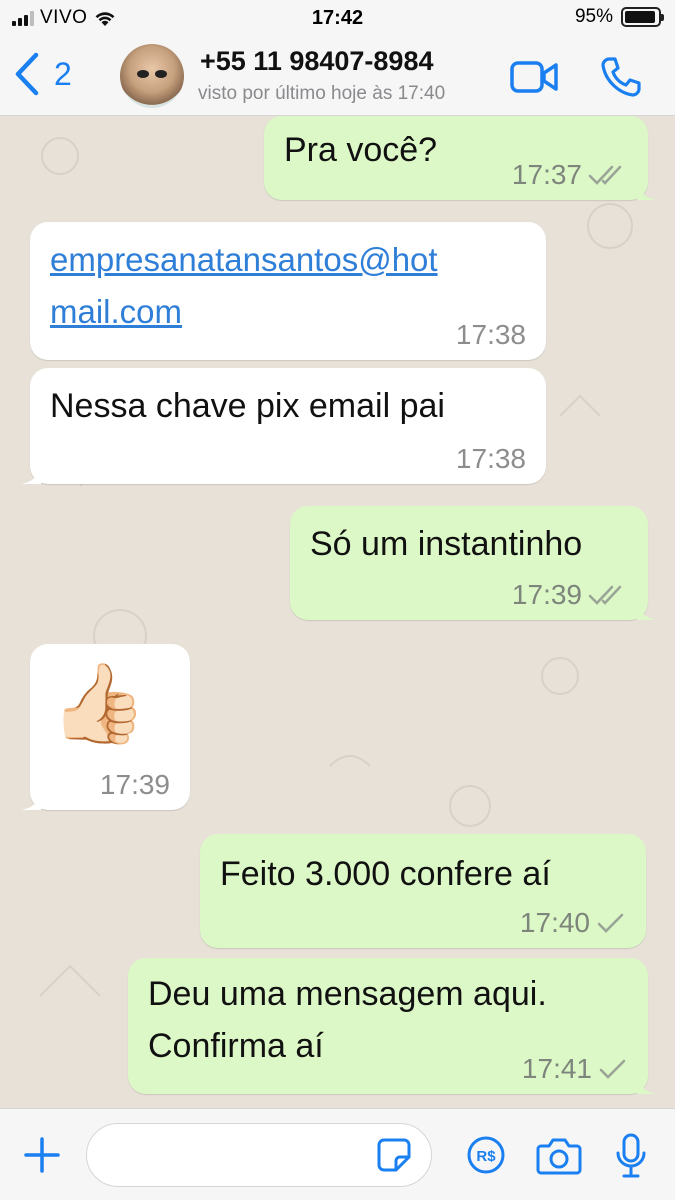  I want to click on battery-level-fill, so click(640, 17).